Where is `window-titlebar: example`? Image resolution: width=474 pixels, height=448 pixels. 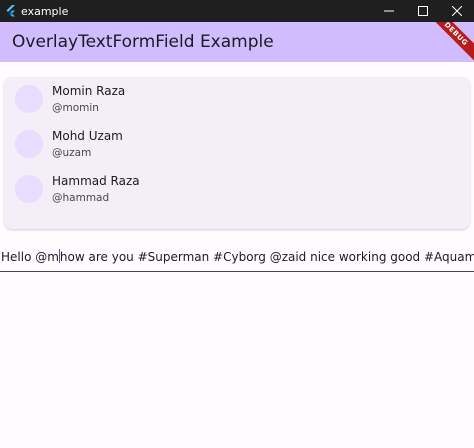 window-titlebar: example is located at coordinates (237, 11).